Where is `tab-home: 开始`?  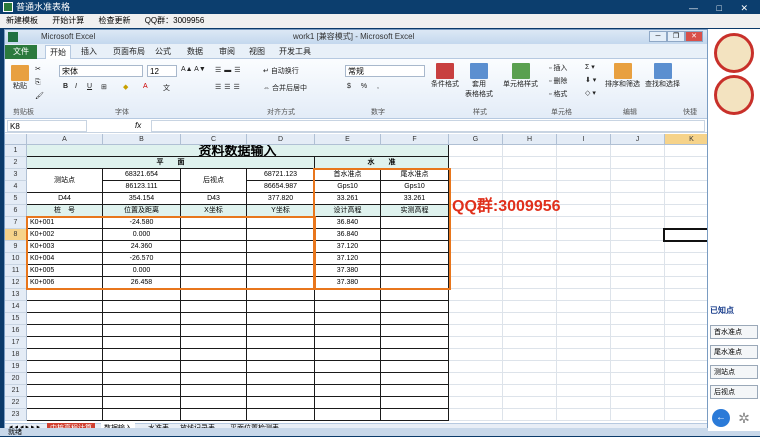 tab-home: 开始 is located at coordinates (58, 52).